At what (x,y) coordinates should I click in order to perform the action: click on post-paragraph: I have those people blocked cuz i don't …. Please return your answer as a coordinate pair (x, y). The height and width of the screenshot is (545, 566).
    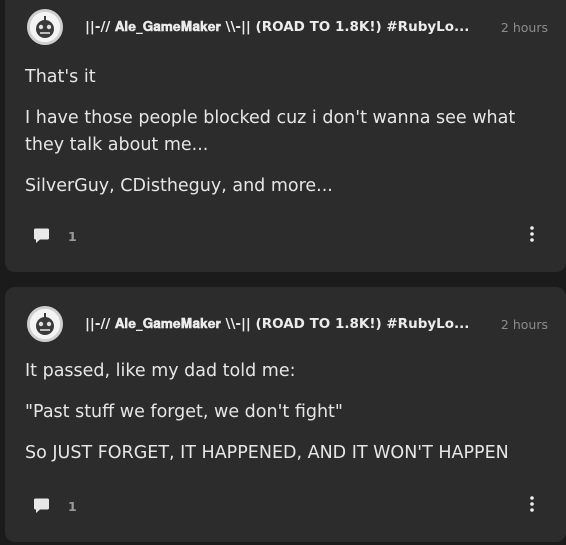
    Looking at the image, I should click on (270, 131).